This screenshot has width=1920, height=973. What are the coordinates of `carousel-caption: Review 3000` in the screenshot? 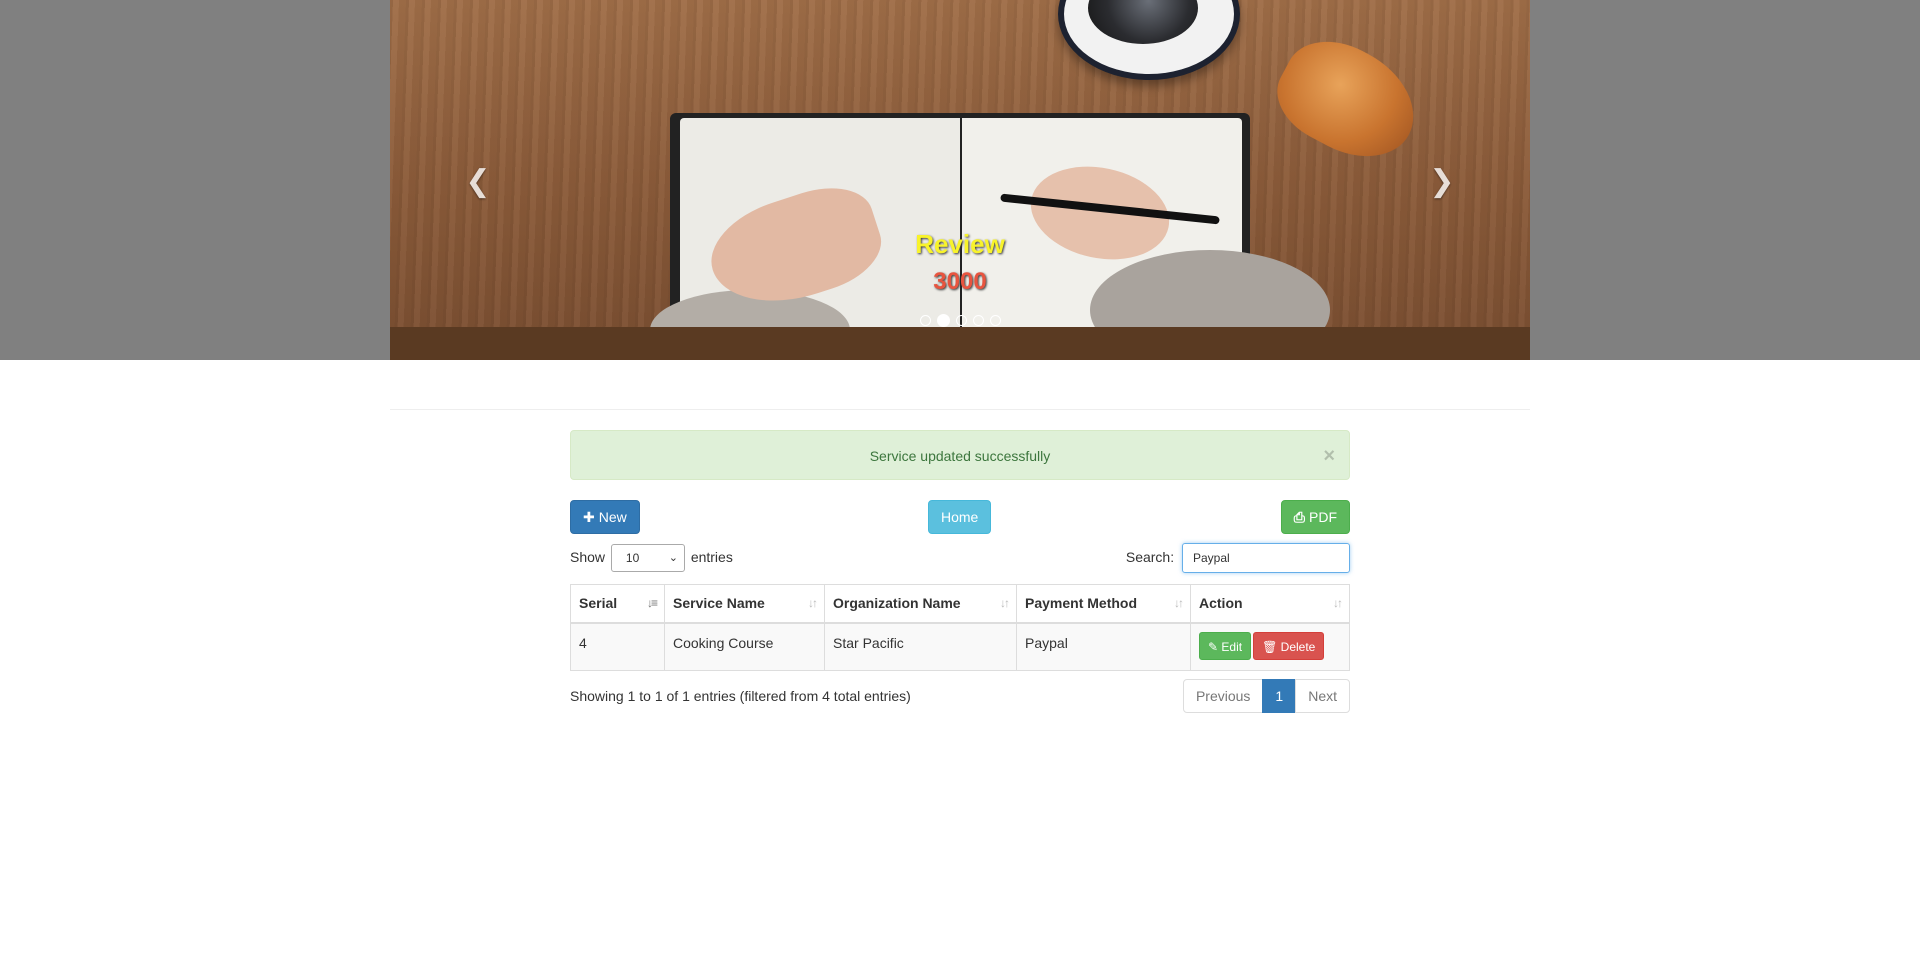 It's located at (960, 263).